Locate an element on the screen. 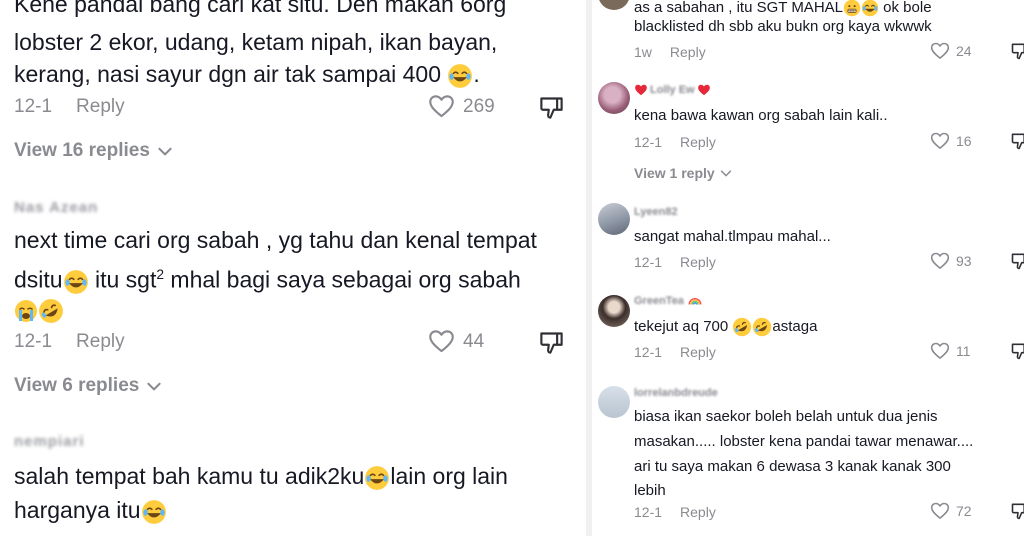 The image size is (1024, 536). comment-username: GreenTea is located at coordinates (659, 301).